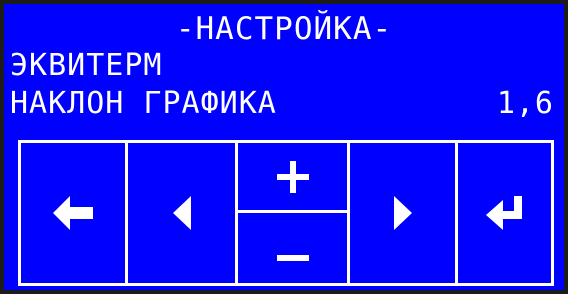  I want to click on triangle-left-icon, so click(181, 213).